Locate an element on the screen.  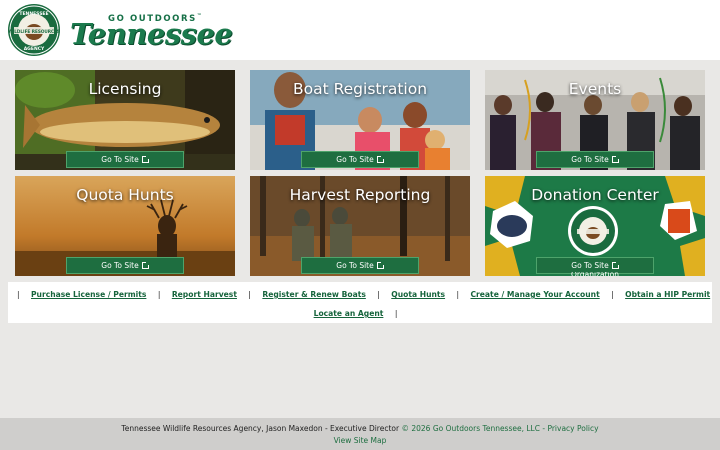
tile-title: Licensing is located at coordinates (125, 89).